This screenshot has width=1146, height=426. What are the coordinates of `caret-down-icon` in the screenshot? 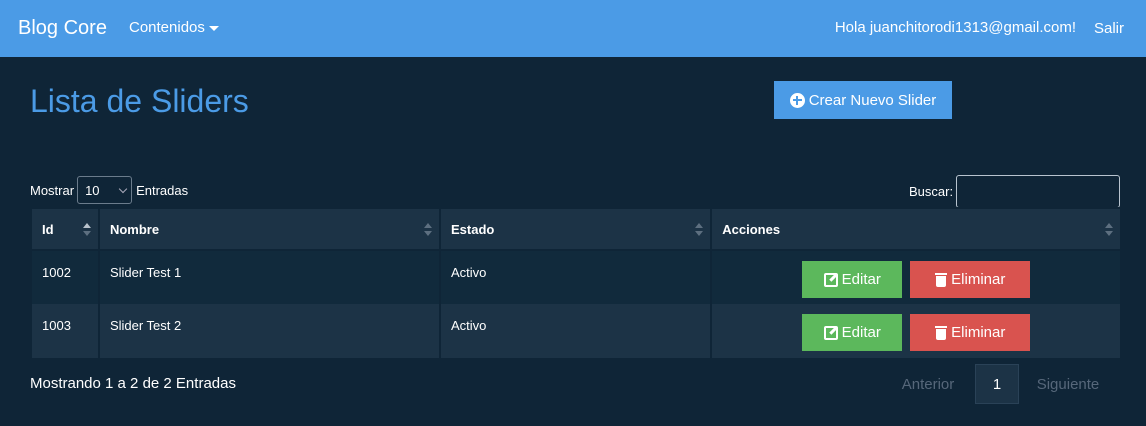 It's located at (213, 28).